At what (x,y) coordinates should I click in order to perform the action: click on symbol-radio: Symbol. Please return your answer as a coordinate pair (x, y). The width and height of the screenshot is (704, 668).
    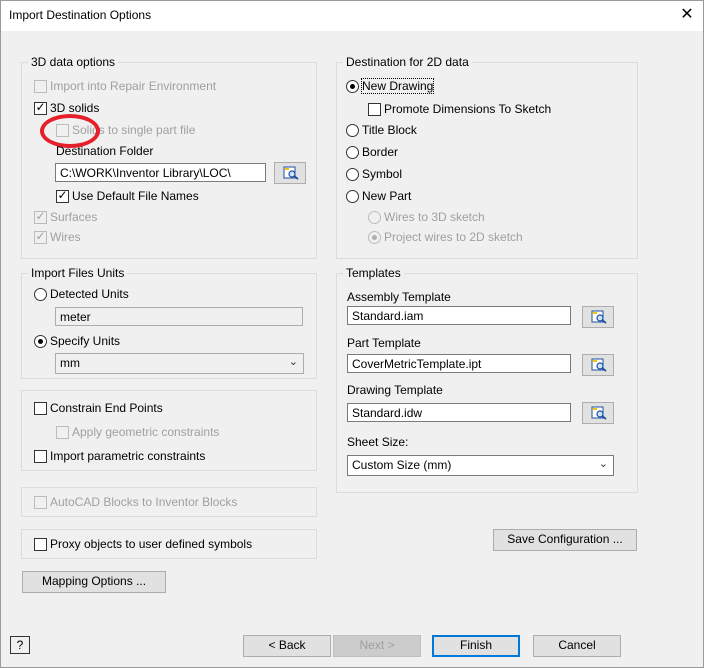
    Looking at the image, I should click on (374, 174).